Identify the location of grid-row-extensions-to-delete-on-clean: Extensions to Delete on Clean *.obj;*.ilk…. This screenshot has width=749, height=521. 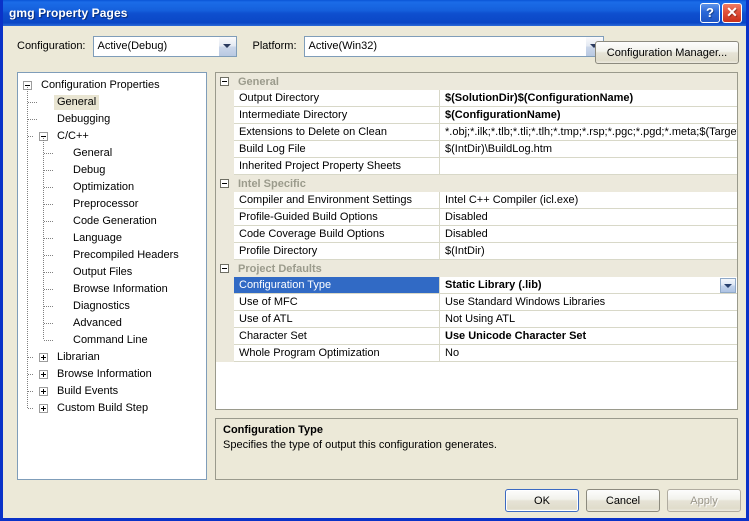
(476, 132).